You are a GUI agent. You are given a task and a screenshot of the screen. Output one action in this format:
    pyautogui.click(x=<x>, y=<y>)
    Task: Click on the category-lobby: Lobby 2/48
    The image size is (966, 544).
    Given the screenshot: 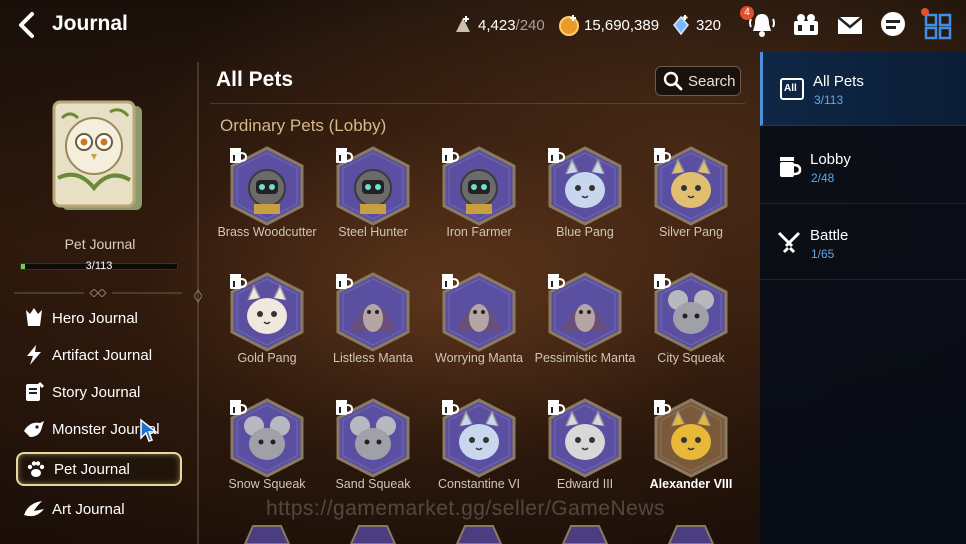 What is the action you would take?
    pyautogui.click(x=863, y=167)
    